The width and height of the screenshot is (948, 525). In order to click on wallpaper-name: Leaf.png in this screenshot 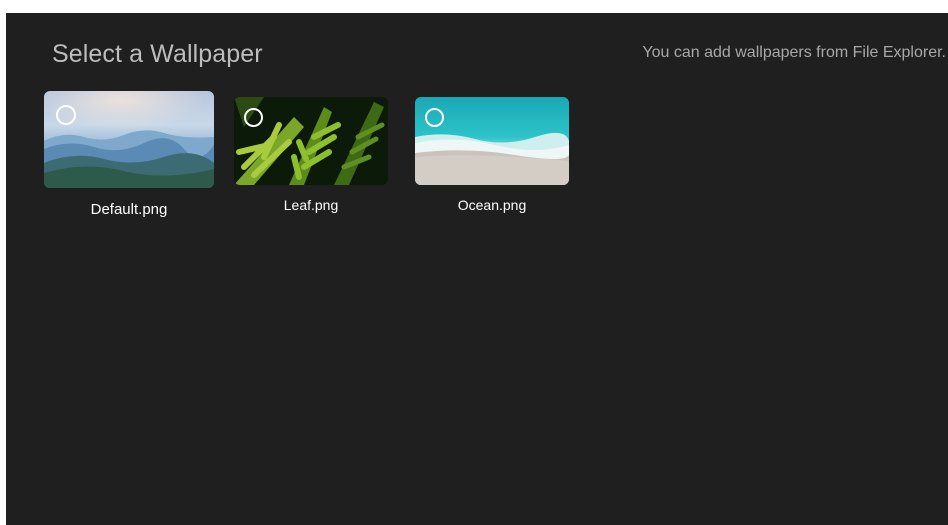, I will do `click(311, 205)`.